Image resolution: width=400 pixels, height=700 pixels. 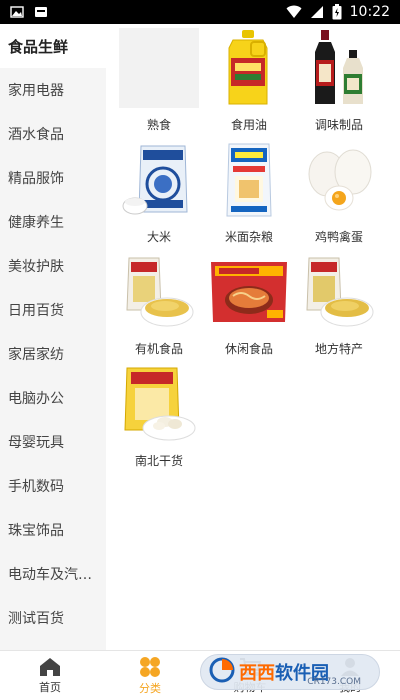 I want to click on status-bar: 10:22, so click(x=200, y=12).